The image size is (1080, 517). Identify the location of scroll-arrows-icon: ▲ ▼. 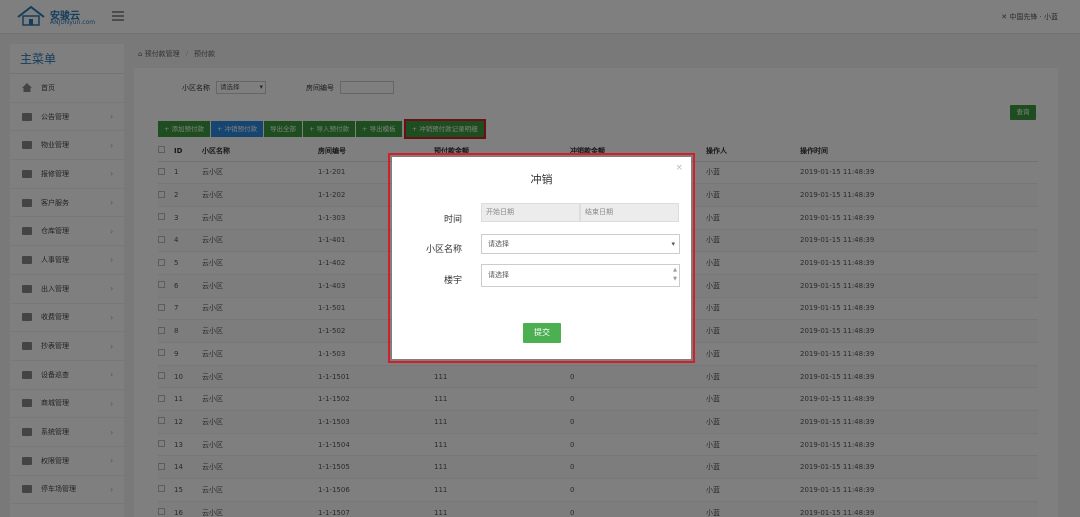
(675, 275).